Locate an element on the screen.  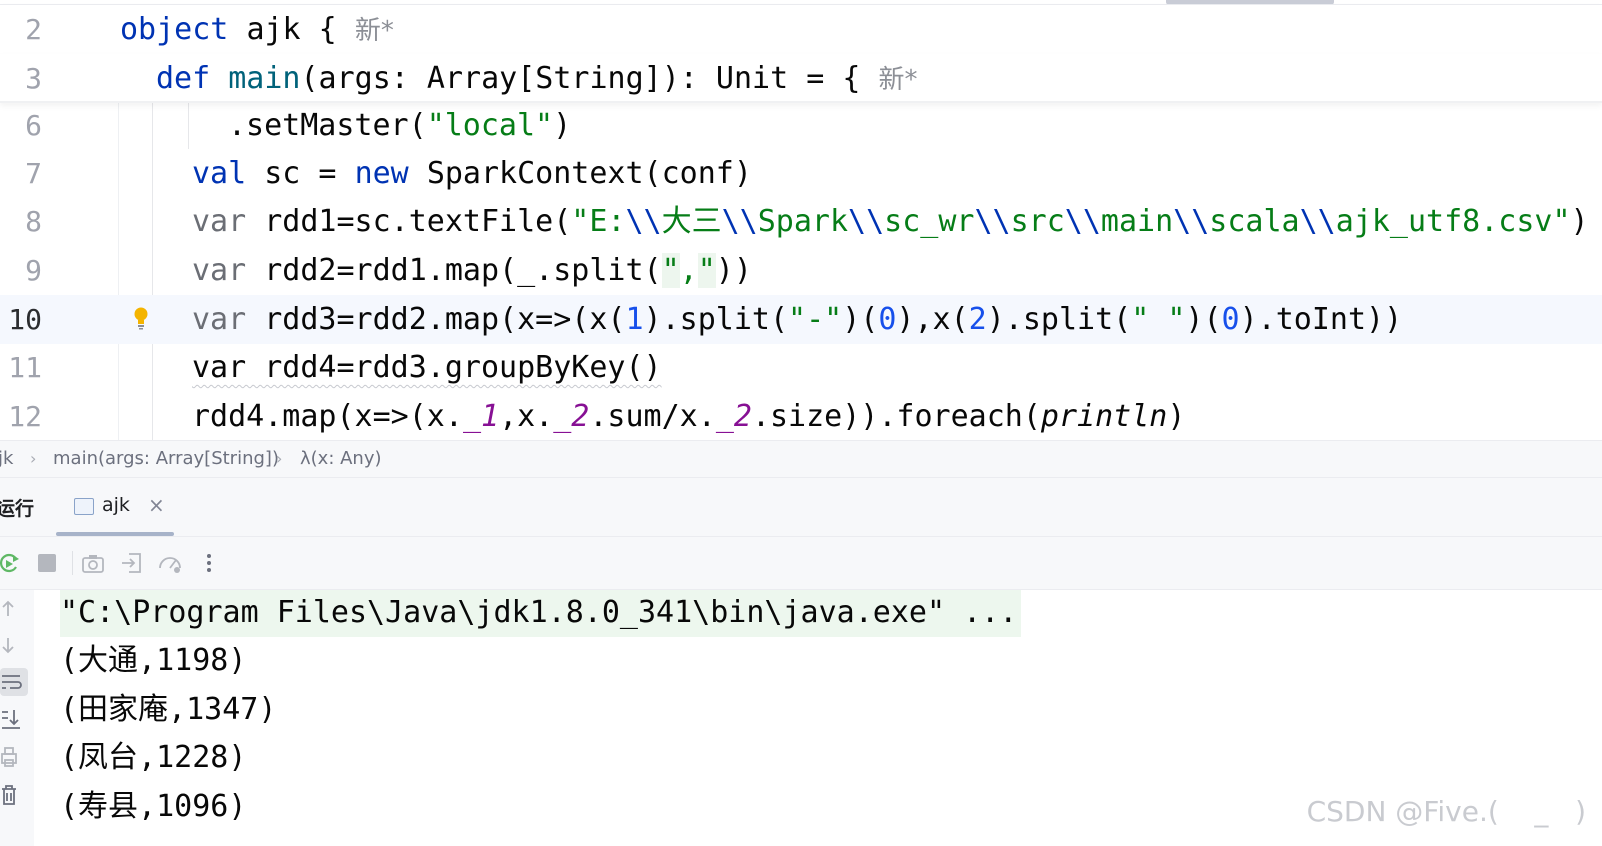
code-text: val sc = new SparkContext(conf) is located at coordinates (472, 173).